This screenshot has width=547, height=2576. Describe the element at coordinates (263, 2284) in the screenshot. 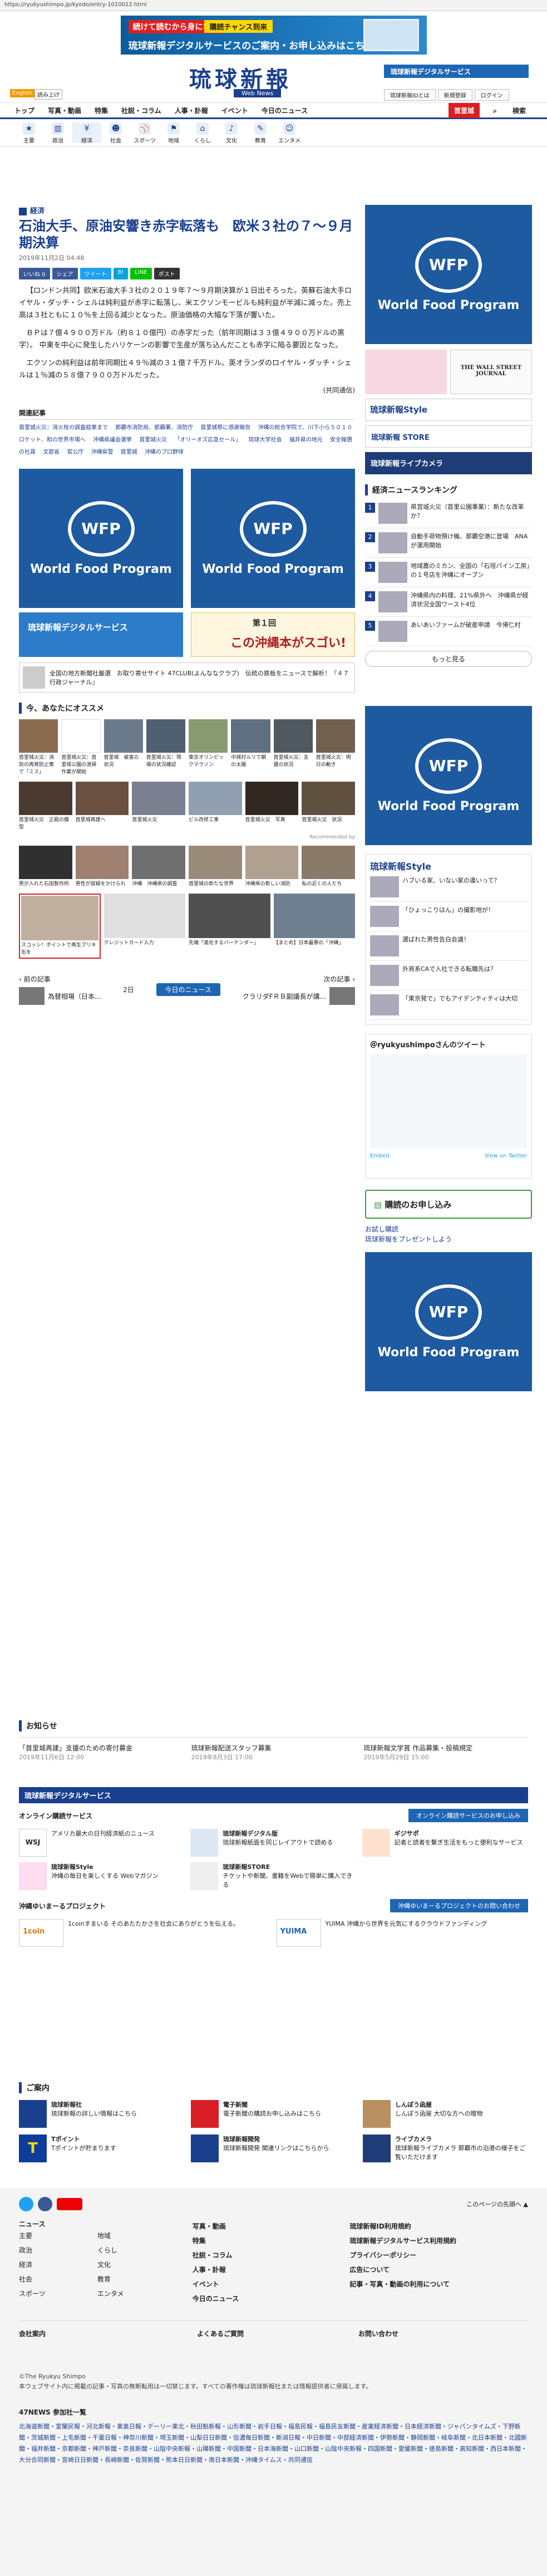

I see `footer-link: イベント` at that location.